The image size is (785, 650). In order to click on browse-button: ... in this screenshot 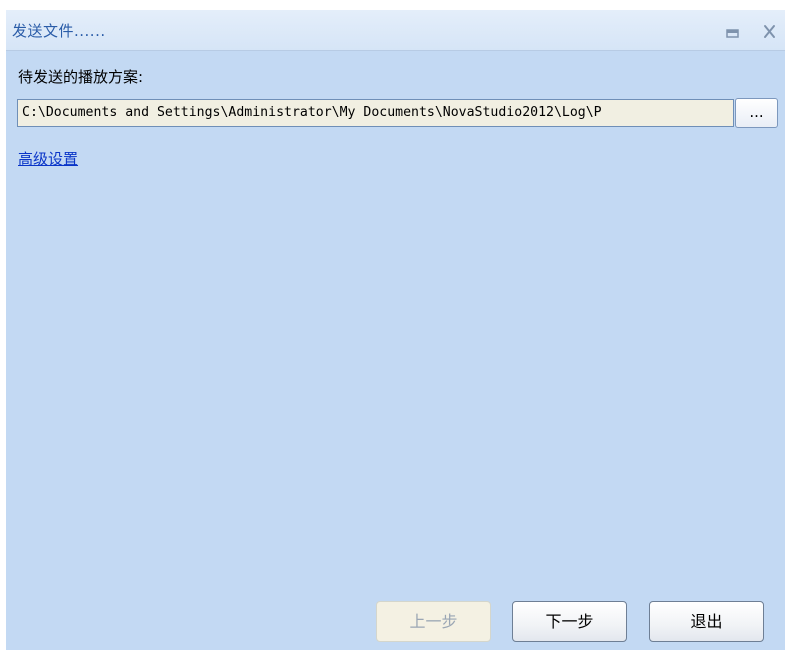, I will do `click(756, 113)`.